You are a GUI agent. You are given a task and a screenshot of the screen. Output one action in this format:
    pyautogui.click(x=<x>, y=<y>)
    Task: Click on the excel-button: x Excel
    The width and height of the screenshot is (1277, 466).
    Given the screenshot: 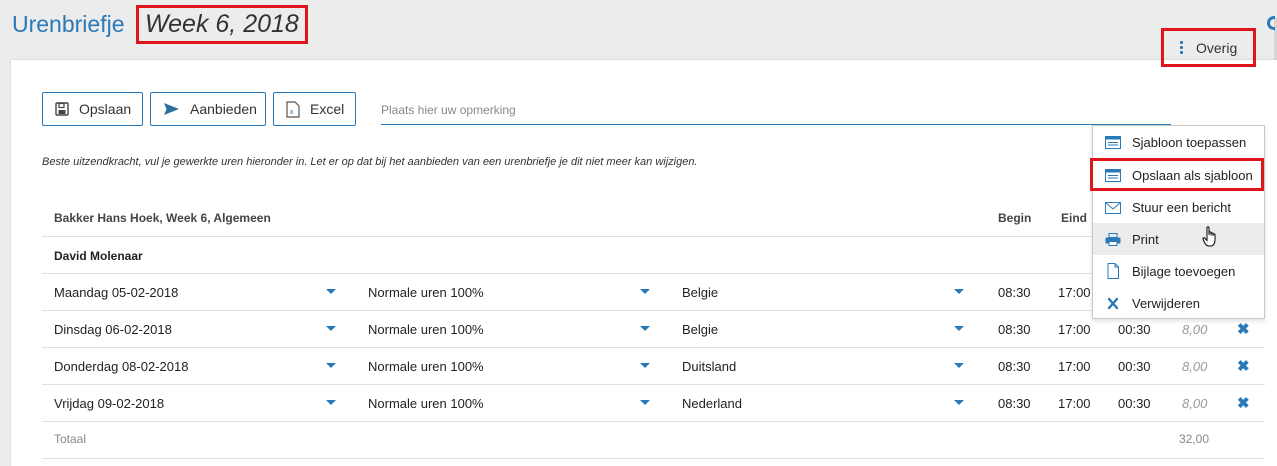 What is the action you would take?
    pyautogui.click(x=314, y=109)
    